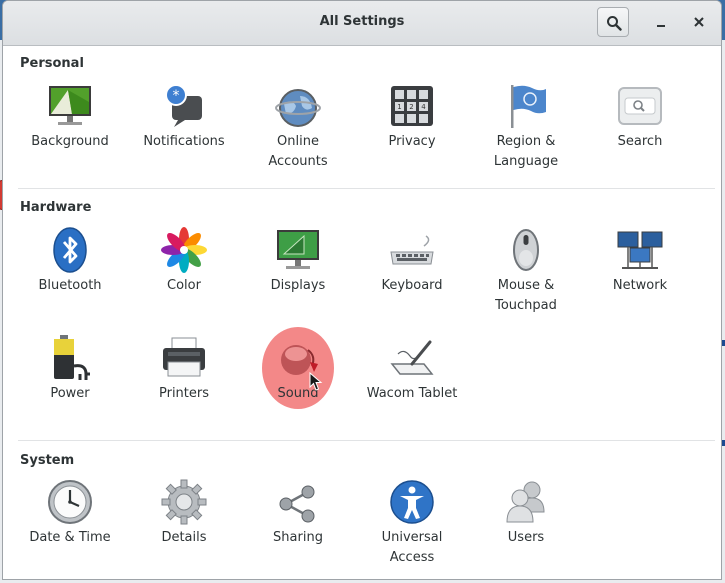 This screenshot has height=583, width=725. I want to click on users-icon, so click(526, 502).